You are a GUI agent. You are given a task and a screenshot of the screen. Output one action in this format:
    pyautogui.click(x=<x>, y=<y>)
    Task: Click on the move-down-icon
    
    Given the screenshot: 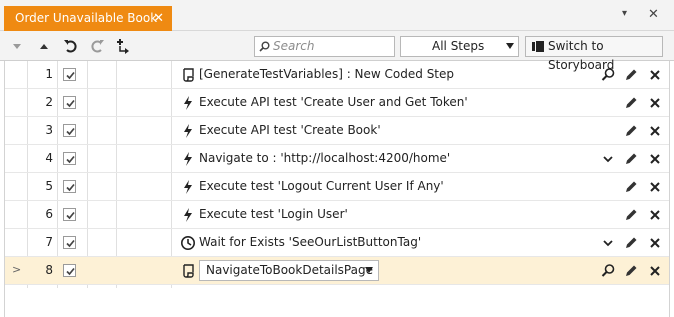 What is the action you would take?
    pyautogui.click(x=20, y=46)
    